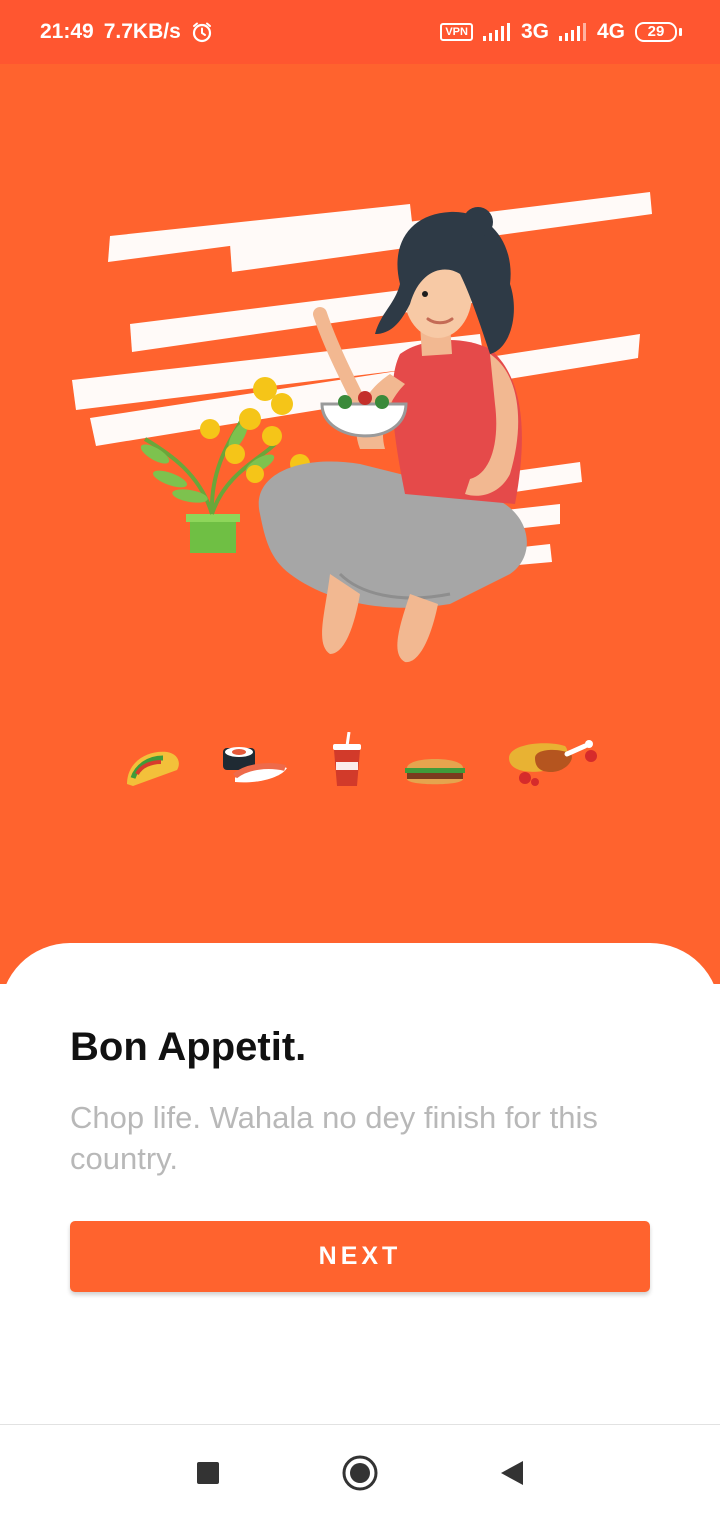 The height and width of the screenshot is (1520, 720). I want to click on status-right: VPN 3G 4G 29, so click(561, 32).